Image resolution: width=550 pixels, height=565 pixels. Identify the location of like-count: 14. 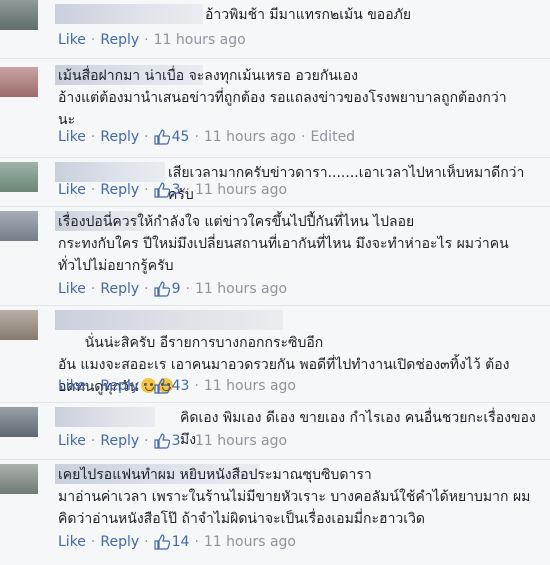
(181, 542).